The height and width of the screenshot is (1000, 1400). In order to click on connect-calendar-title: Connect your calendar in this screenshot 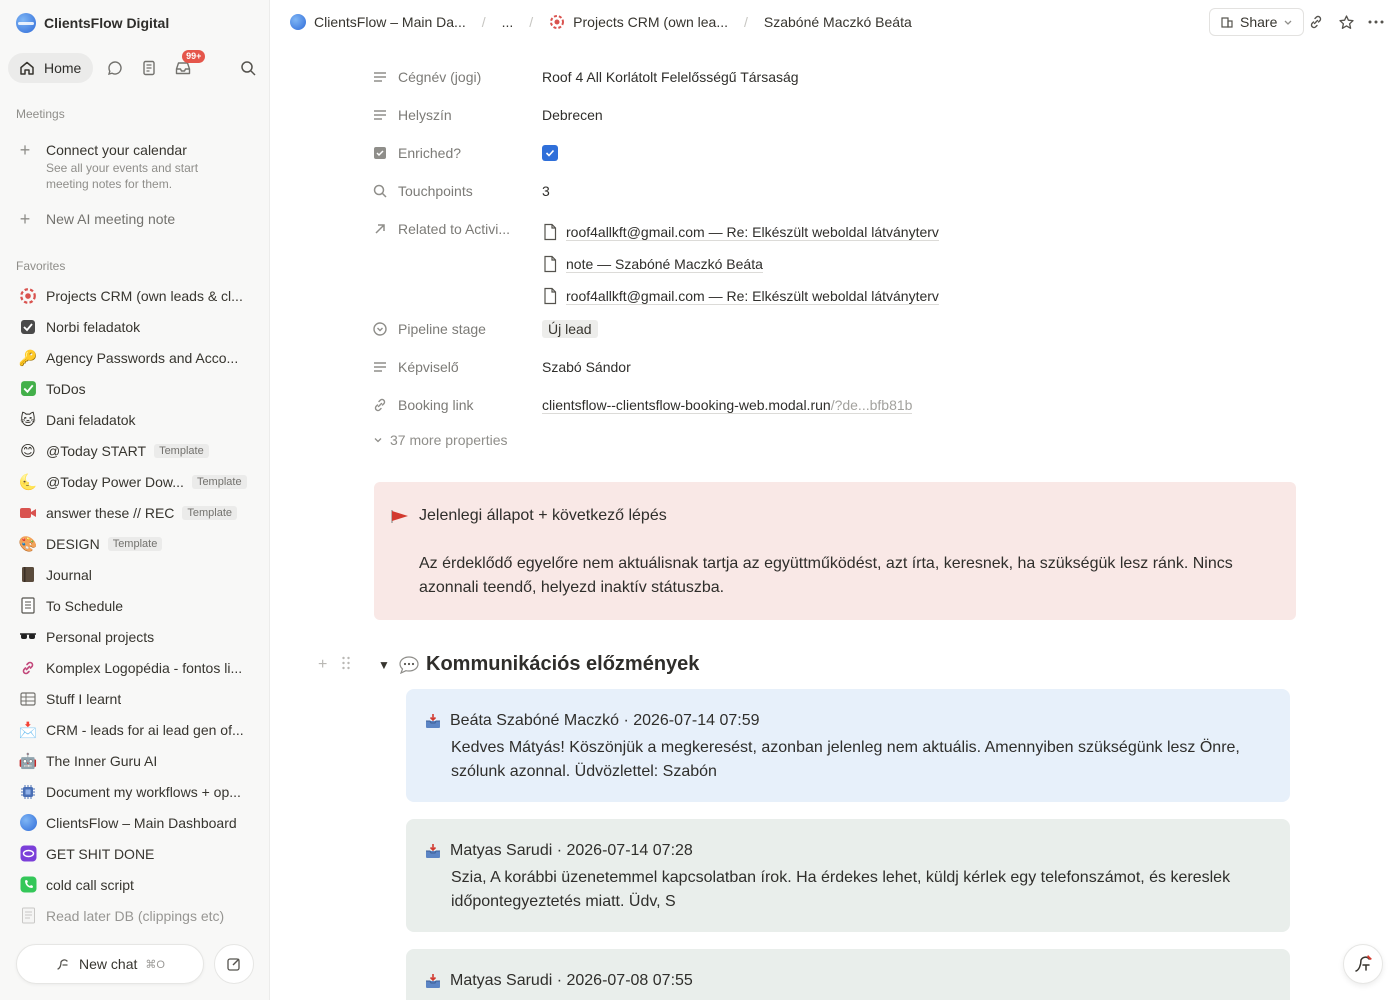, I will do `click(116, 150)`.